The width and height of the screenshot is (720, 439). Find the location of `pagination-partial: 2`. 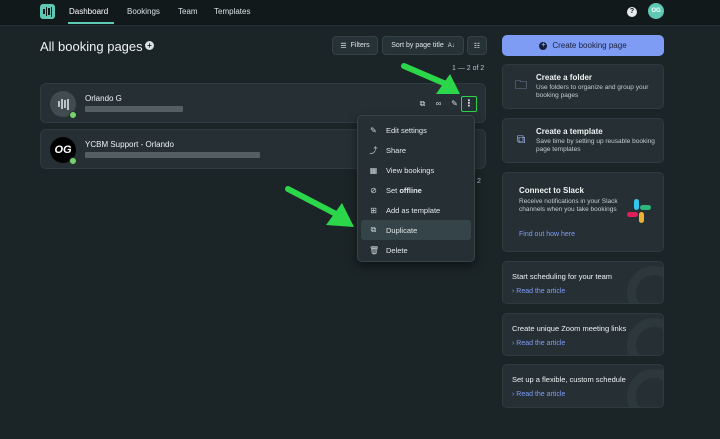

pagination-partial: 2 is located at coordinates (479, 181).